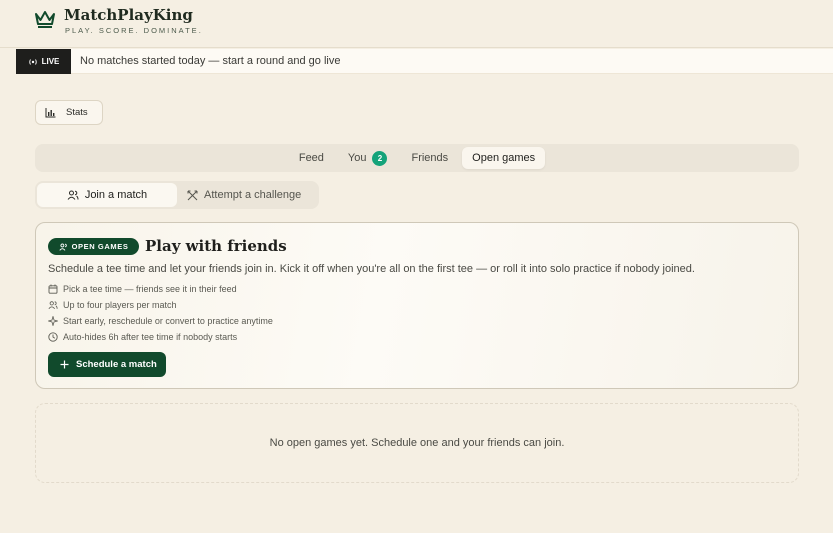  What do you see at coordinates (64, 364) in the screenshot?
I see `plus-icon` at bounding box center [64, 364].